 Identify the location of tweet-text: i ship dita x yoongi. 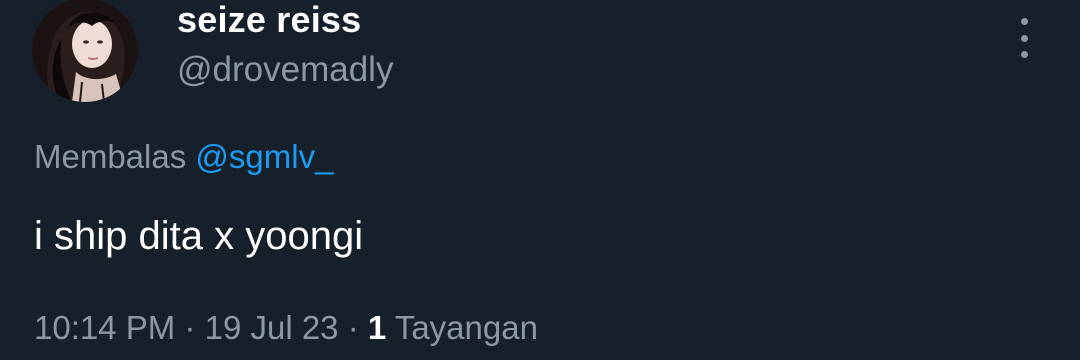
(199, 236).